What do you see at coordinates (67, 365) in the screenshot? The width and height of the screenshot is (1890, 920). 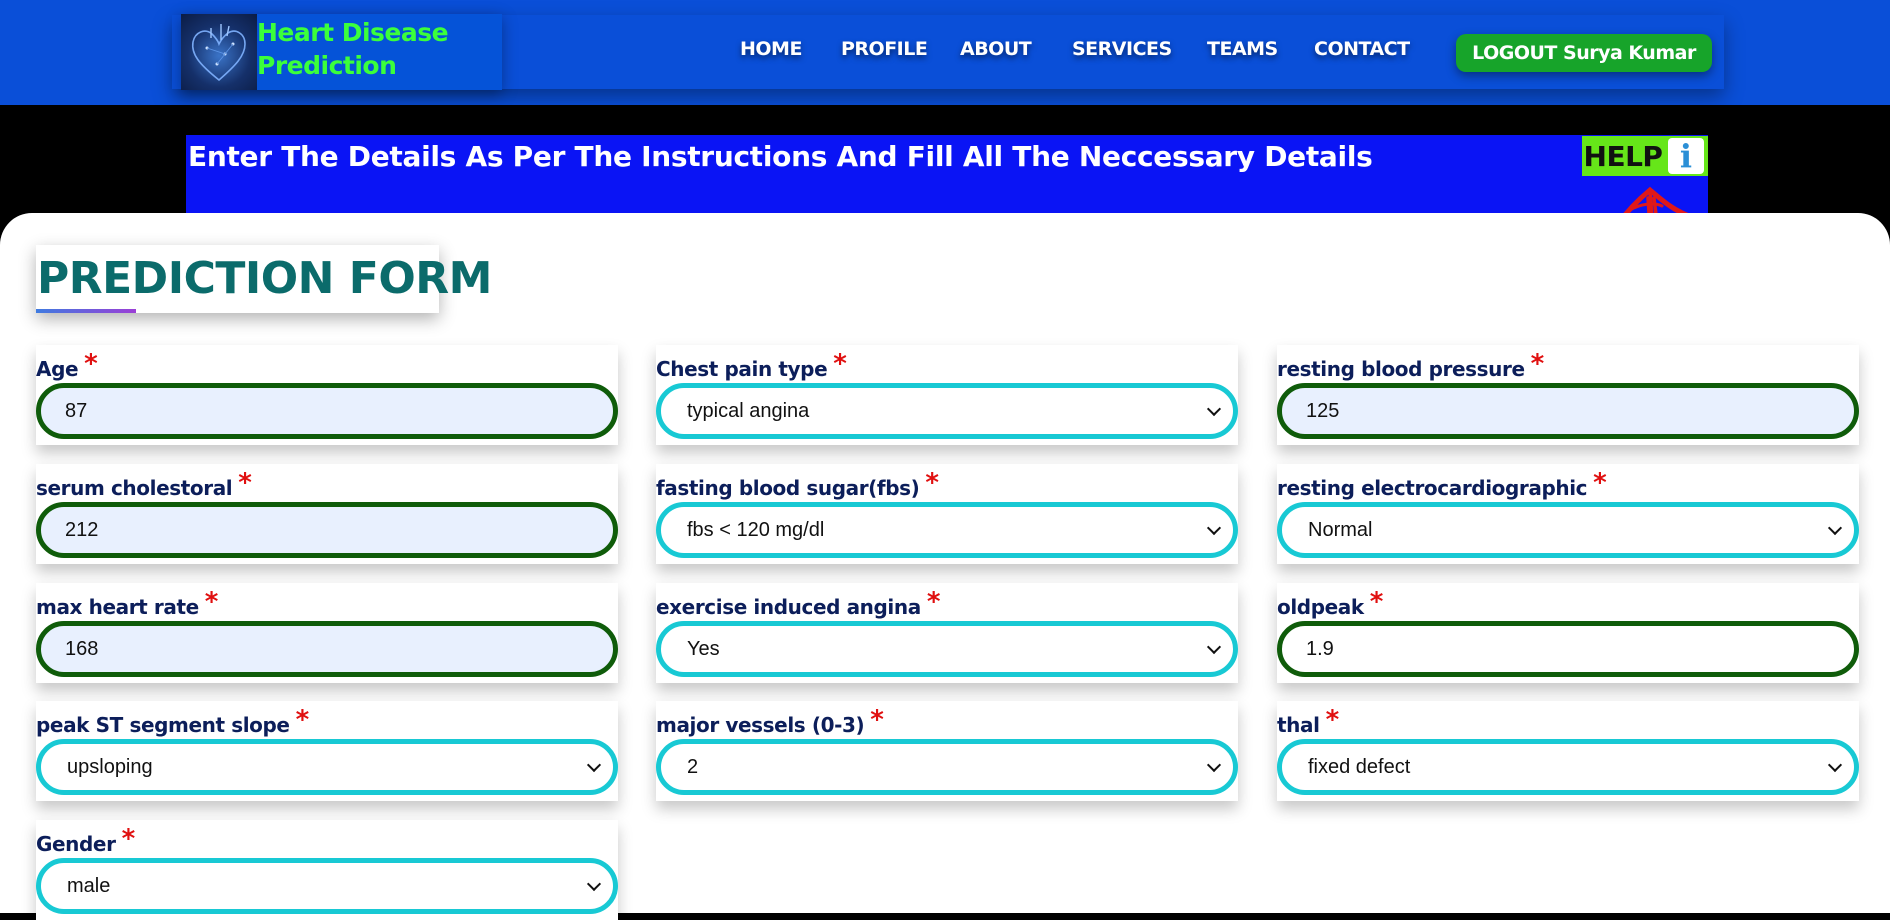 I see `age-label: Age *` at bounding box center [67, 365].